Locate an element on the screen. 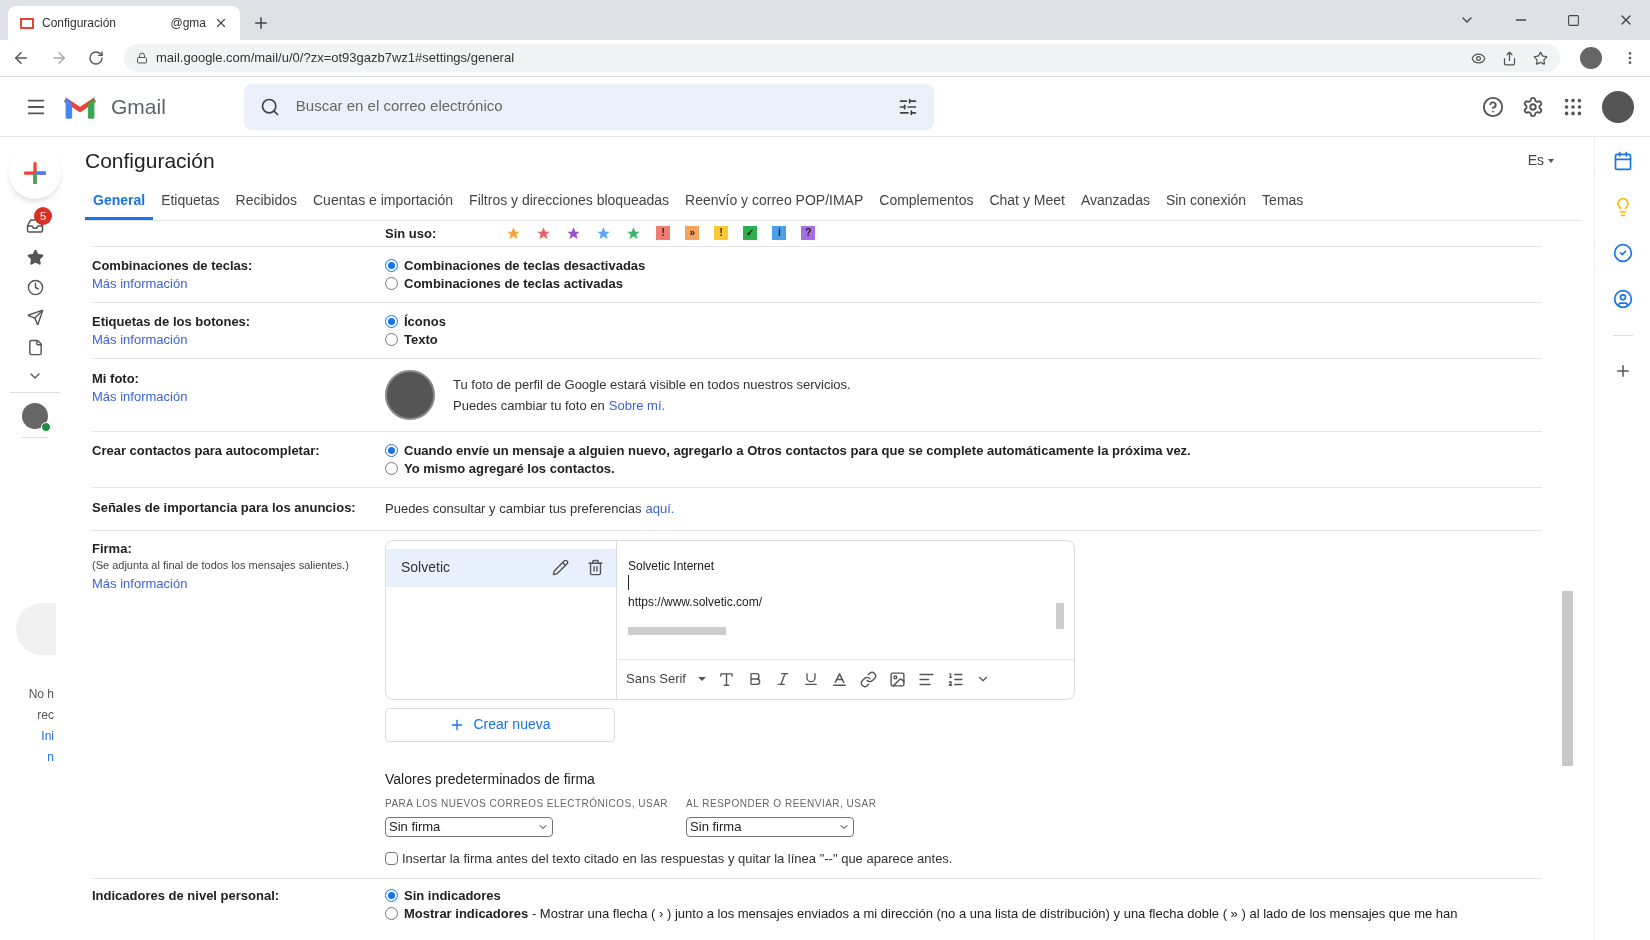 This screenshot has height=940, width=1650. notice-link: n is located at coordinates (50, 757).